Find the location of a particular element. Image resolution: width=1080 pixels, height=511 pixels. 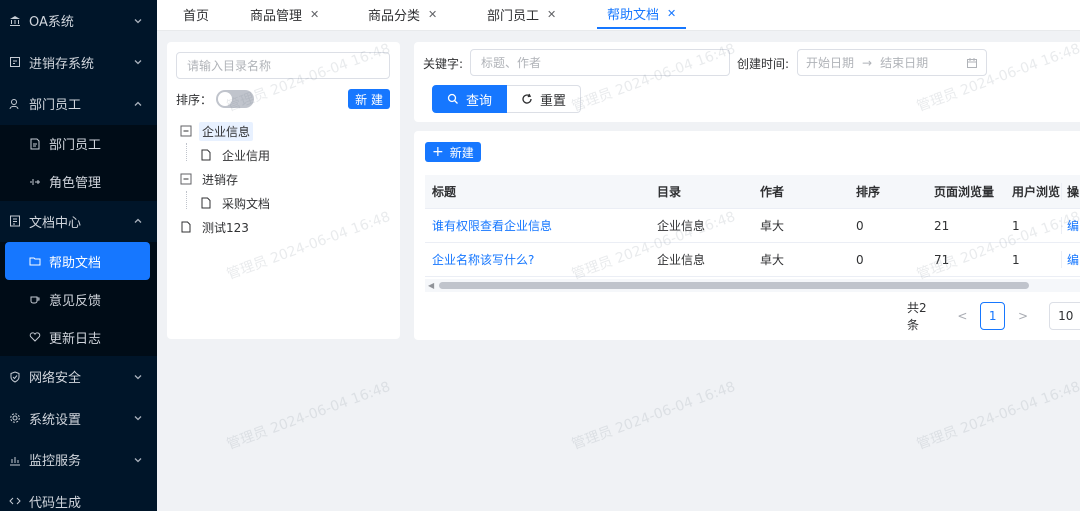

doc-title-link: 企业名称该写什么? is located at coordinates (537, 259).